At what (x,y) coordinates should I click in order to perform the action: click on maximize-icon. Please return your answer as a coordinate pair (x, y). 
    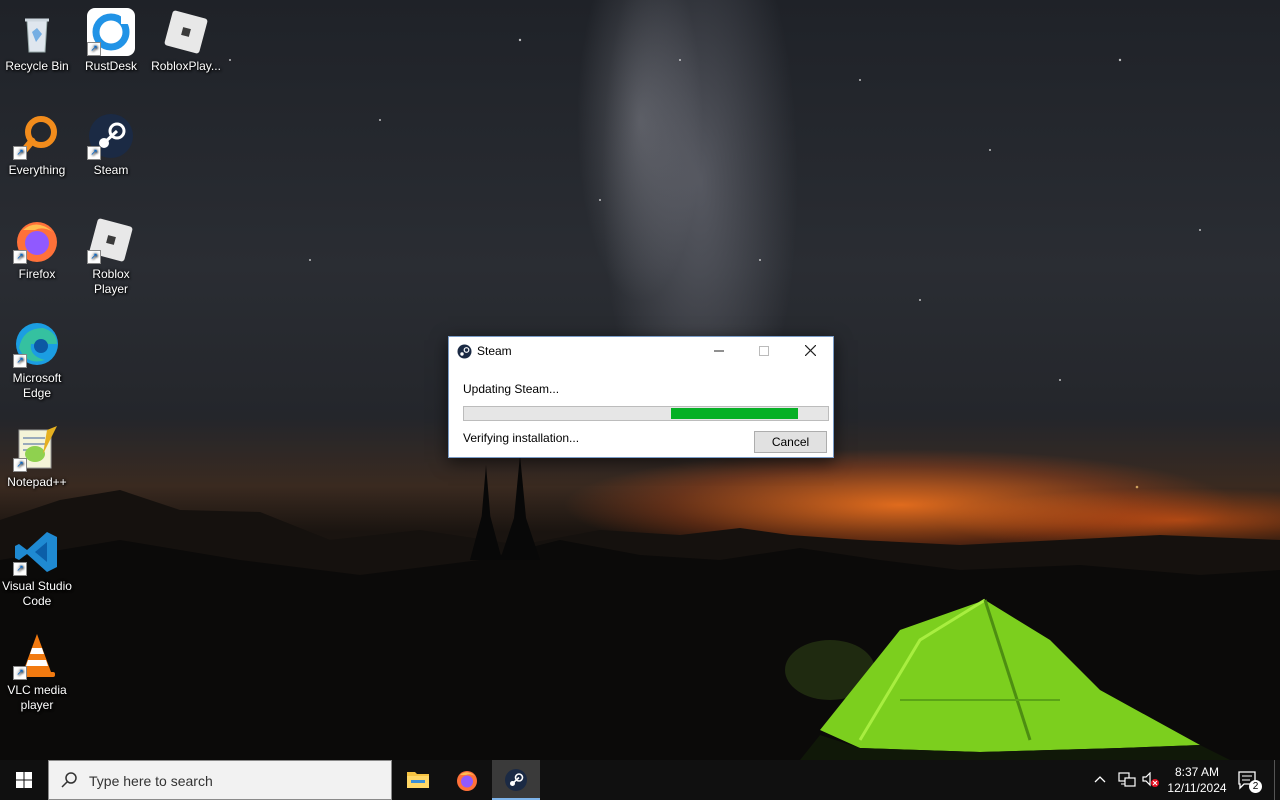
    Looking at the image, I should click on (764, 351).